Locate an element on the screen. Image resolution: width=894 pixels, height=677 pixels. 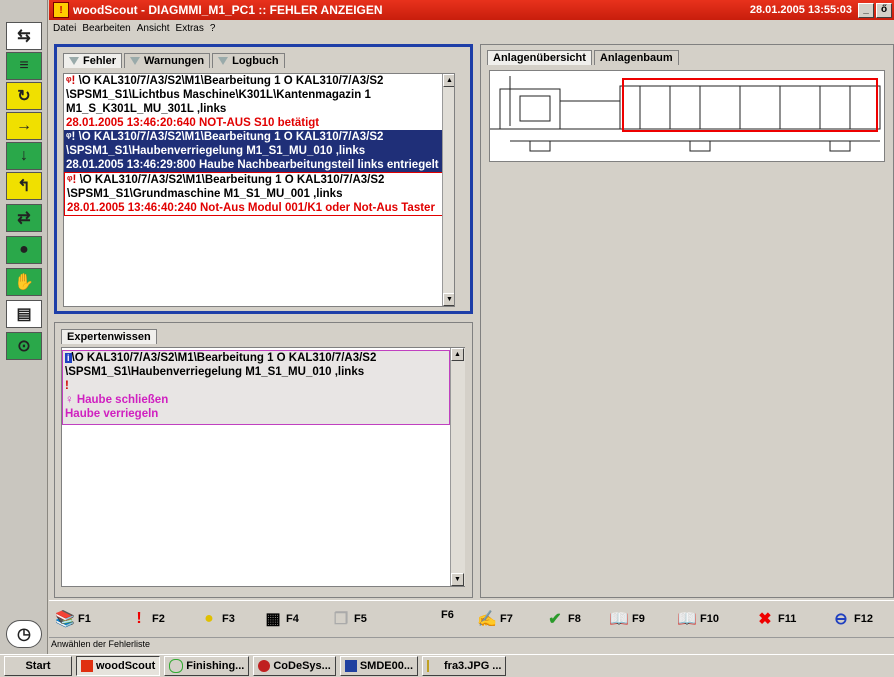
minimize-button: _ is located at coordinates (866, 10).